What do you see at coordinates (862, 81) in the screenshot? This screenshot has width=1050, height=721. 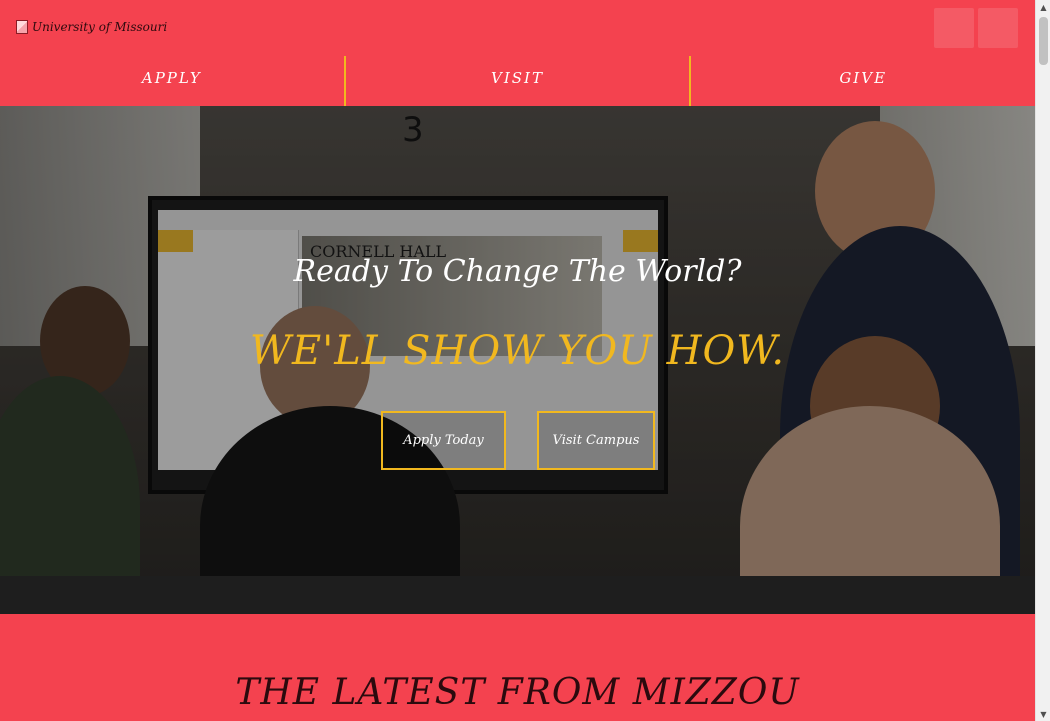 I see `nav-item-give: GIVE` at bounding box center [862, 81].